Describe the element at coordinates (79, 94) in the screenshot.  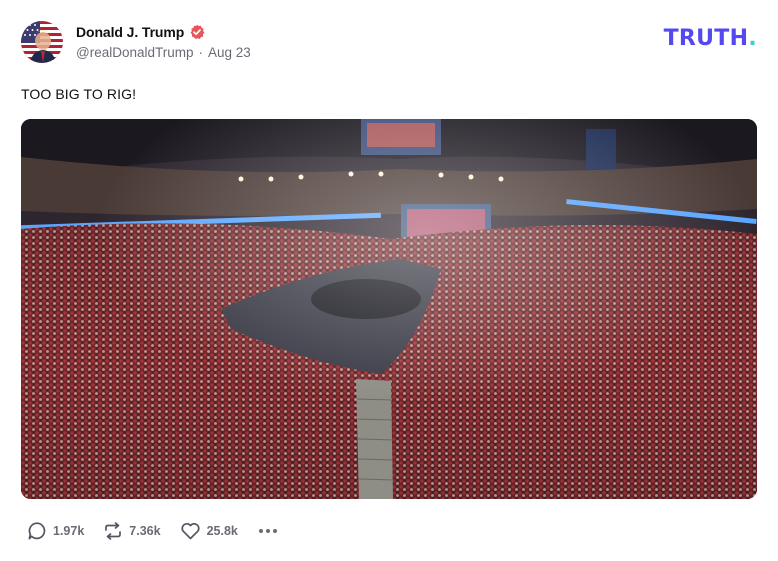
I see `post-text: TOO BIG TO RIG!` at that location.